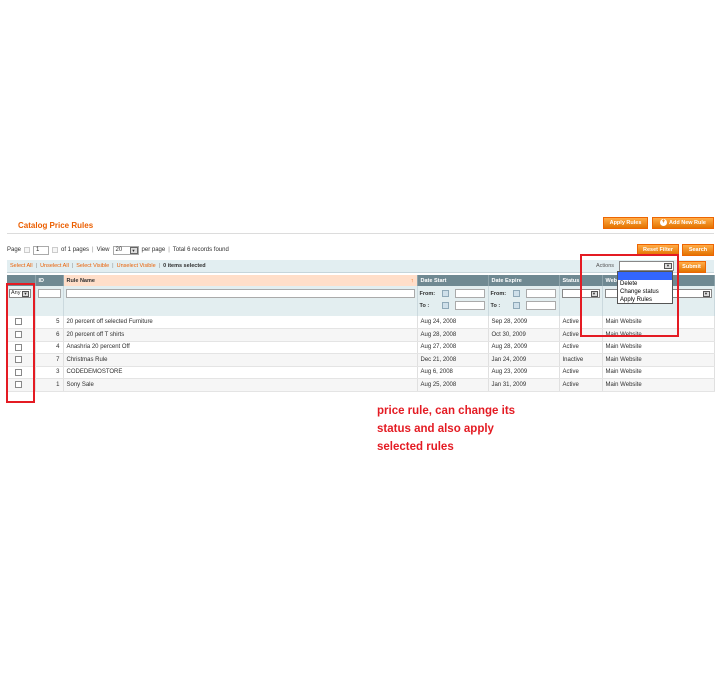 The height and width of the screenshot is (680, 725). What do you see at coordinates (412, 280) in the screenshot?
I see `sort-arrow-icon: ↑` at bounding box center [412, 280].